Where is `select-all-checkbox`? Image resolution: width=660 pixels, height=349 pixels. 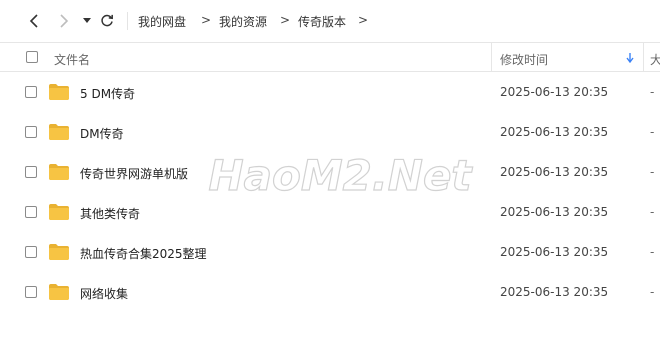
select-all-checkbox is located at coordinates (32, 57).